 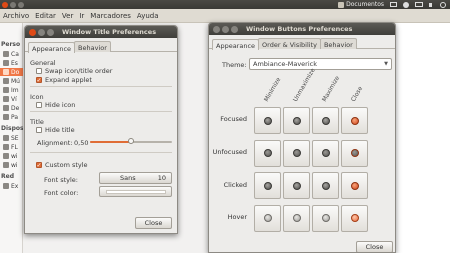 I want to click on sidebar-item: Ví, so click(x=13, y=99).